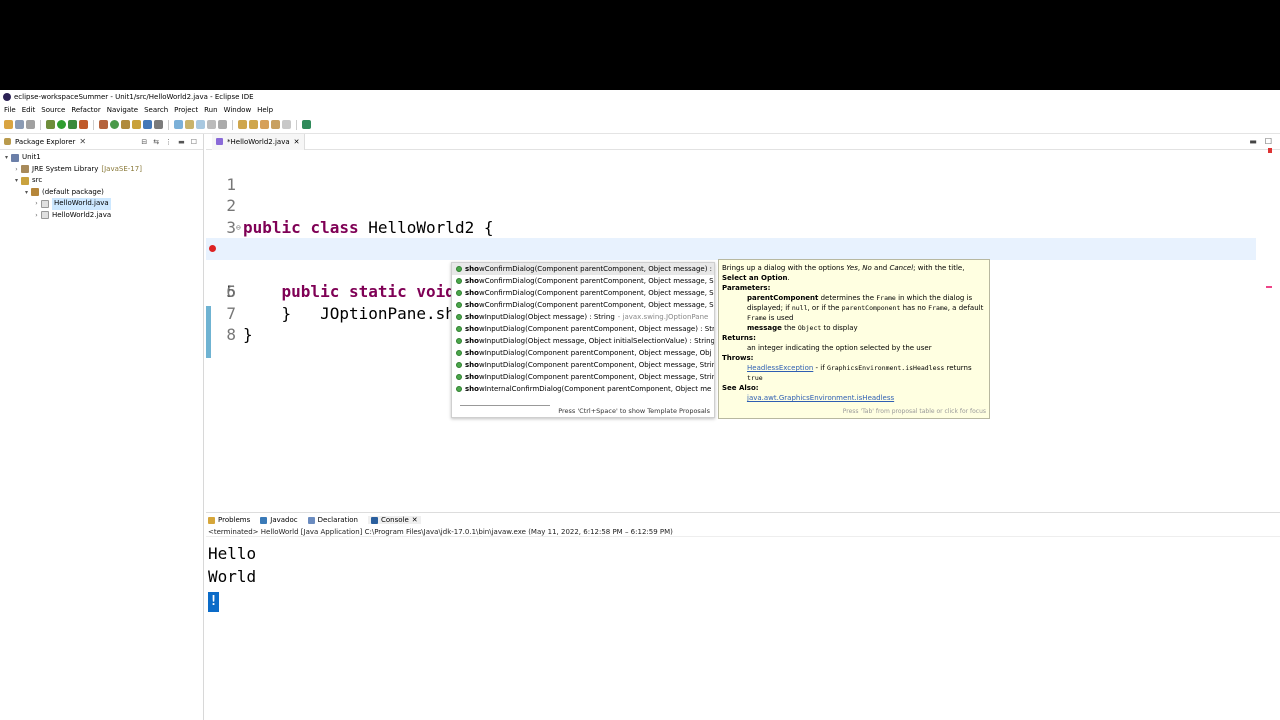 The height and width of the screenshot is (720, 1280). Describe the element at coordinates (83, 124) in the screenshot. I see `external-tools-icon` at that location.